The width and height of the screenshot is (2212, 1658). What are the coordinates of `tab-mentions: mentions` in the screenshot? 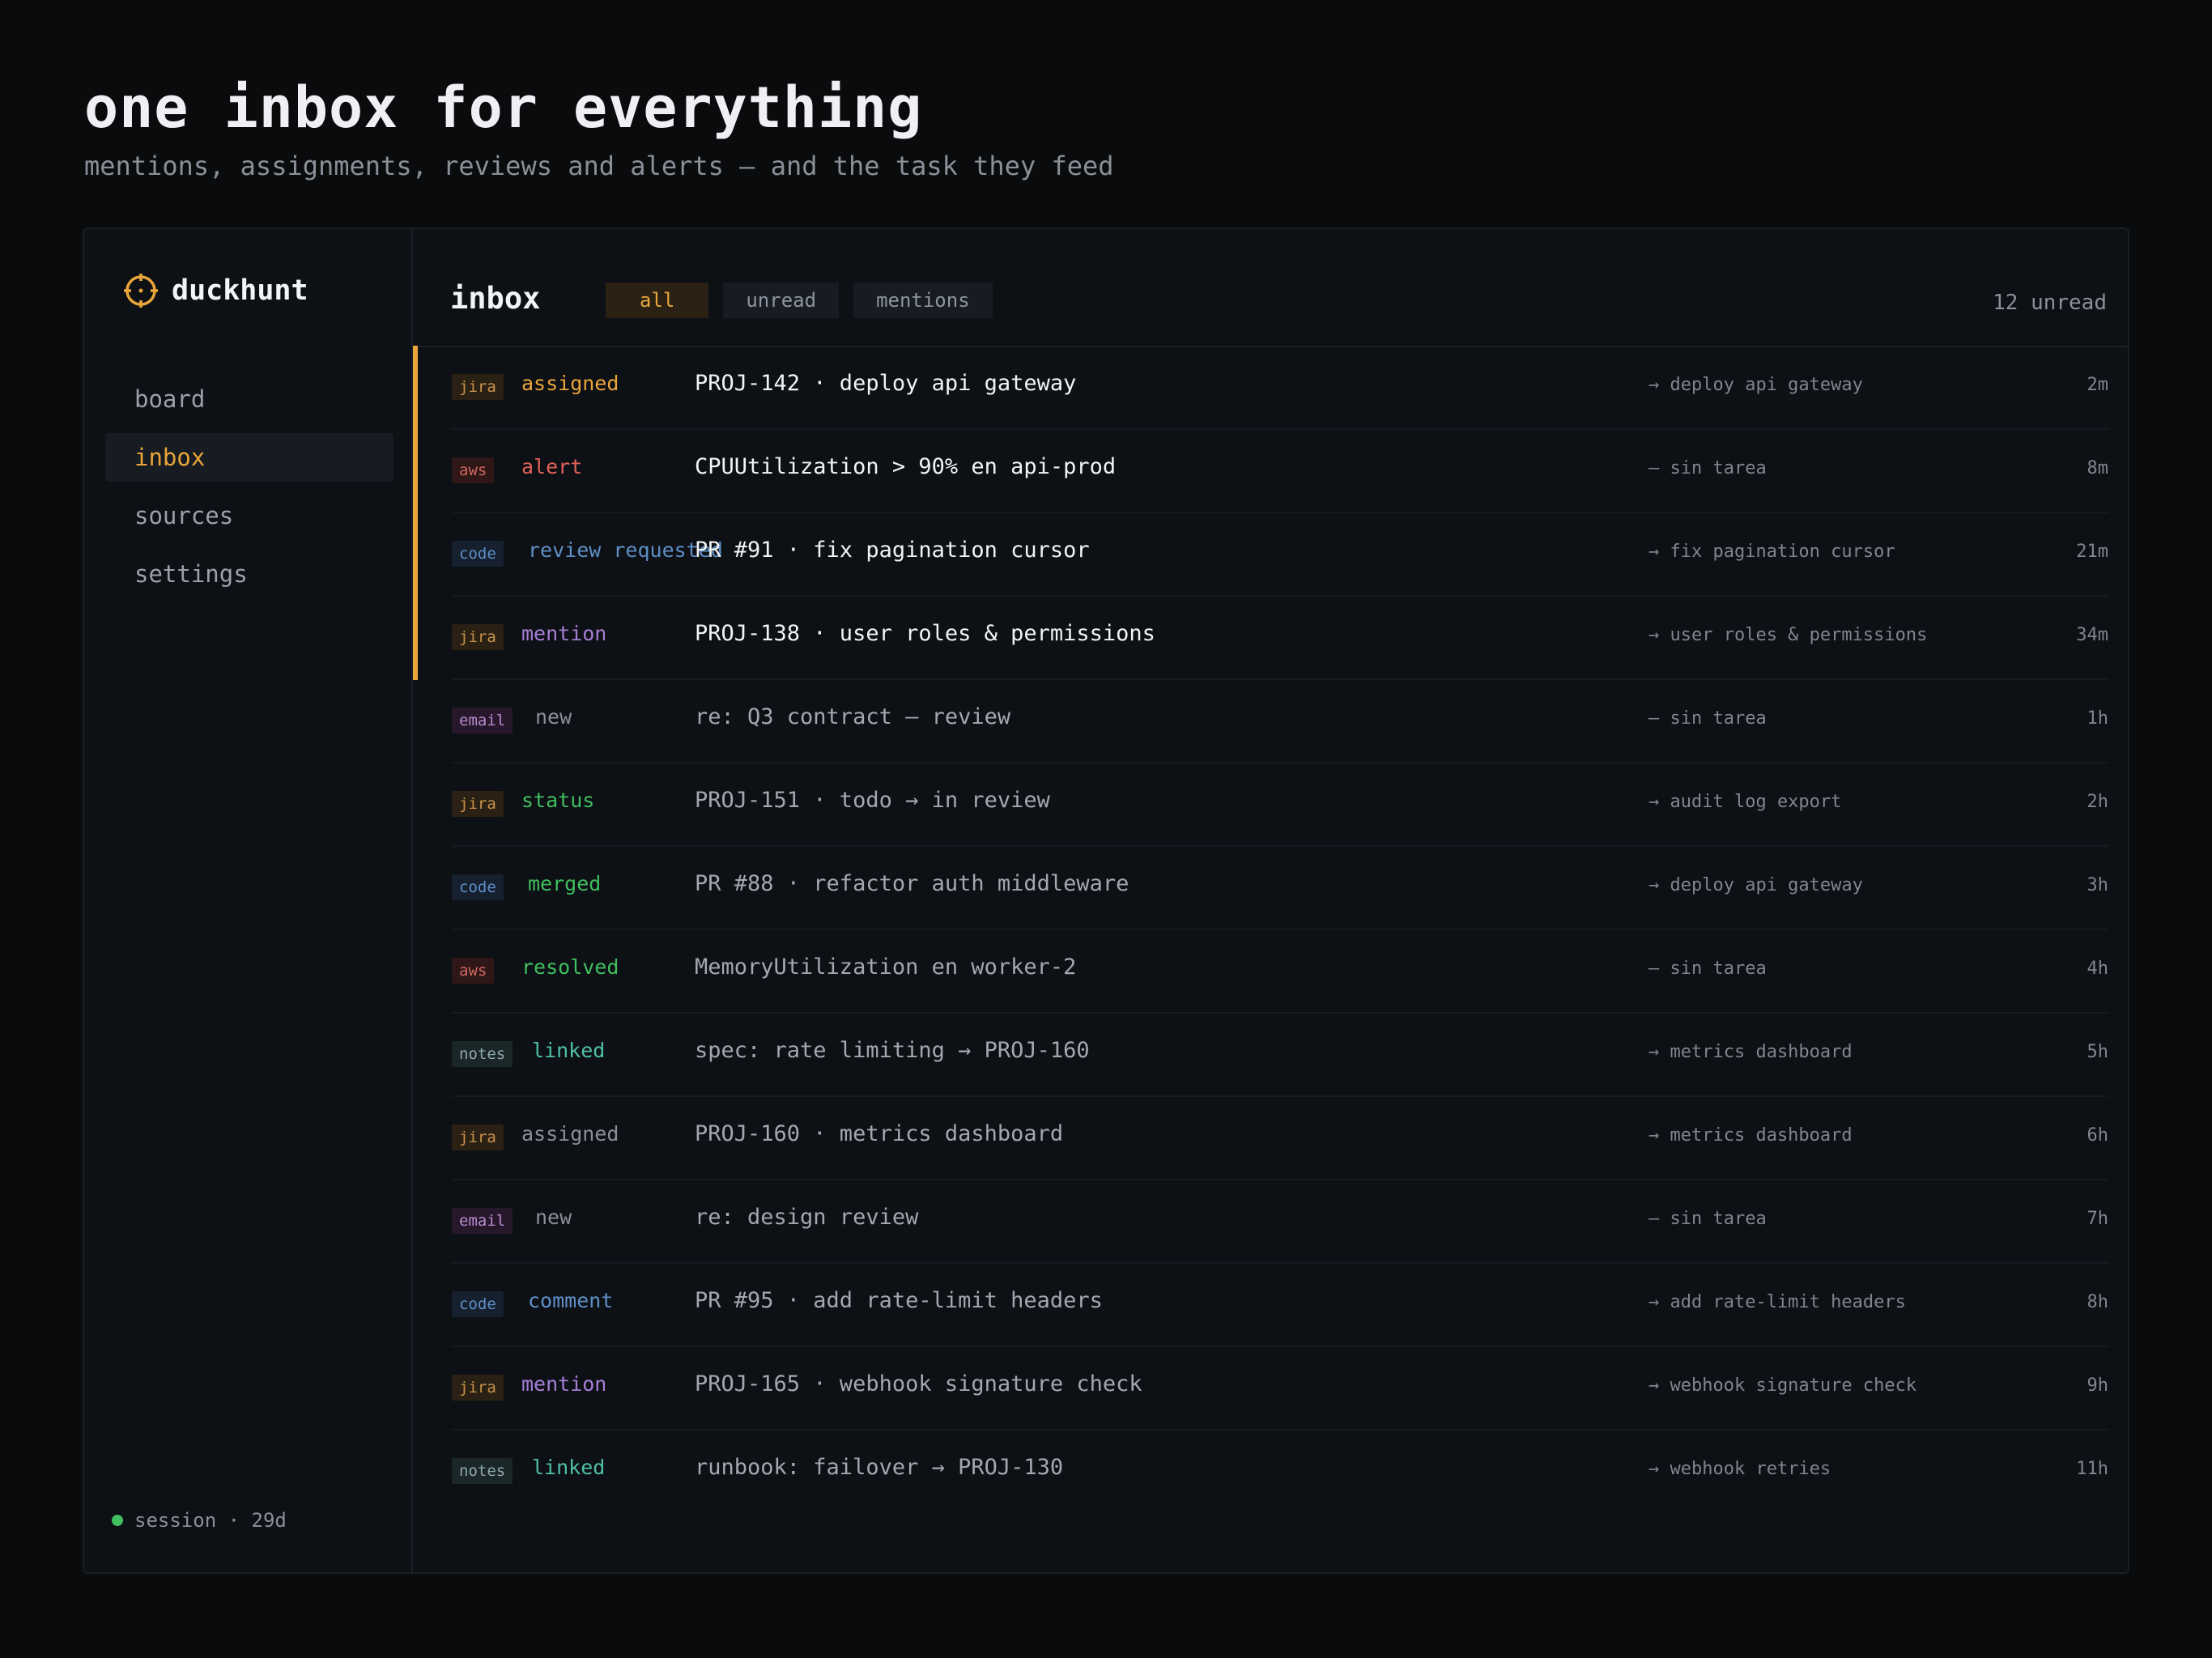 It's located at (923, 300).